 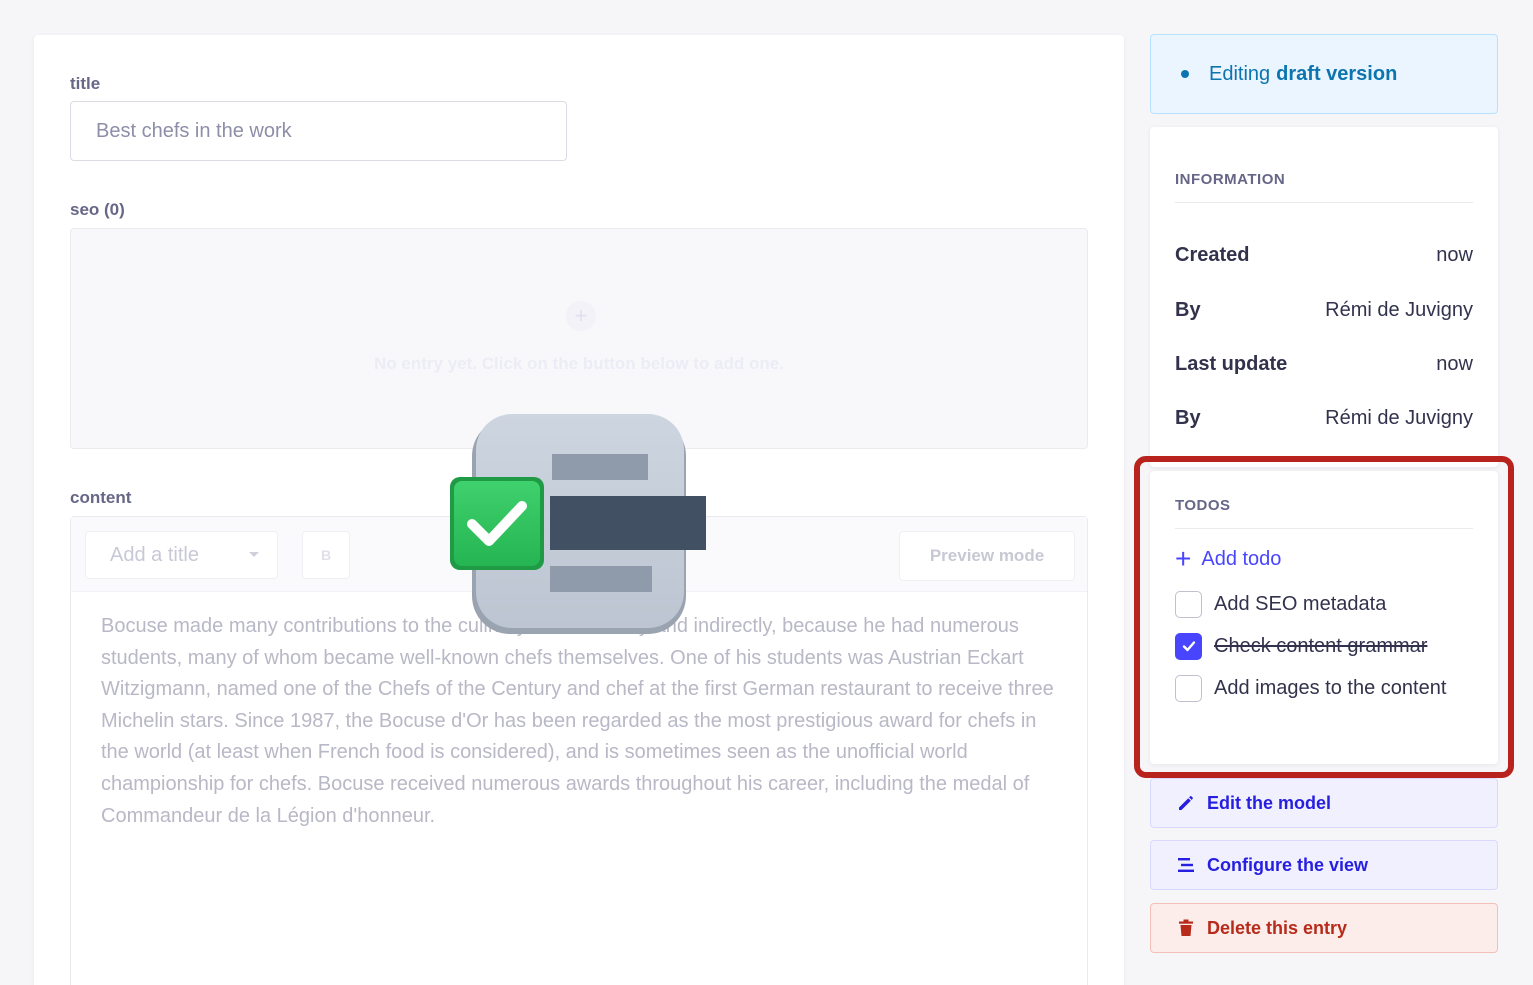 What do you see at coordinates (1324, 202) in the screenshot?
I see `information-divider` at bounding box center [1324, 202].